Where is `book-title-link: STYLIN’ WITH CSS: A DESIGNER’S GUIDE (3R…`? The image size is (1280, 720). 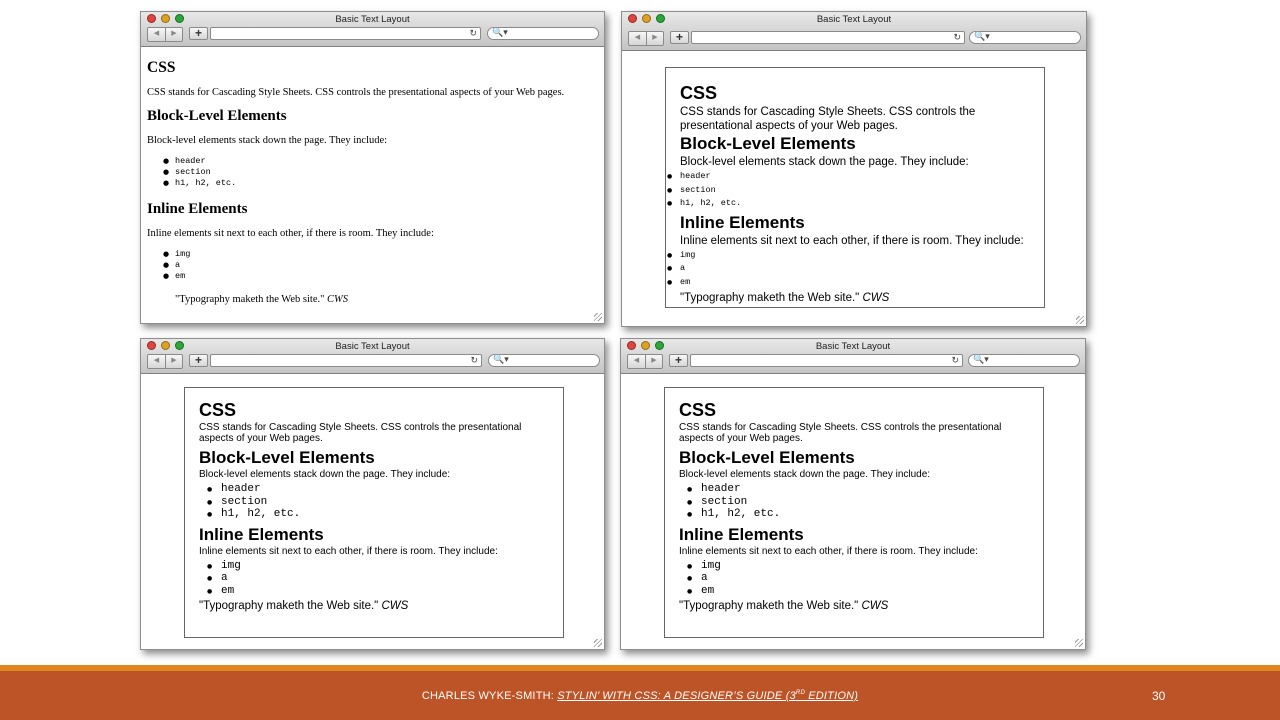 book-title-link: STYLIN’ WITH CSS: A DESIGNER’S GUIDE (3R… is located at coordinates (707, 696).